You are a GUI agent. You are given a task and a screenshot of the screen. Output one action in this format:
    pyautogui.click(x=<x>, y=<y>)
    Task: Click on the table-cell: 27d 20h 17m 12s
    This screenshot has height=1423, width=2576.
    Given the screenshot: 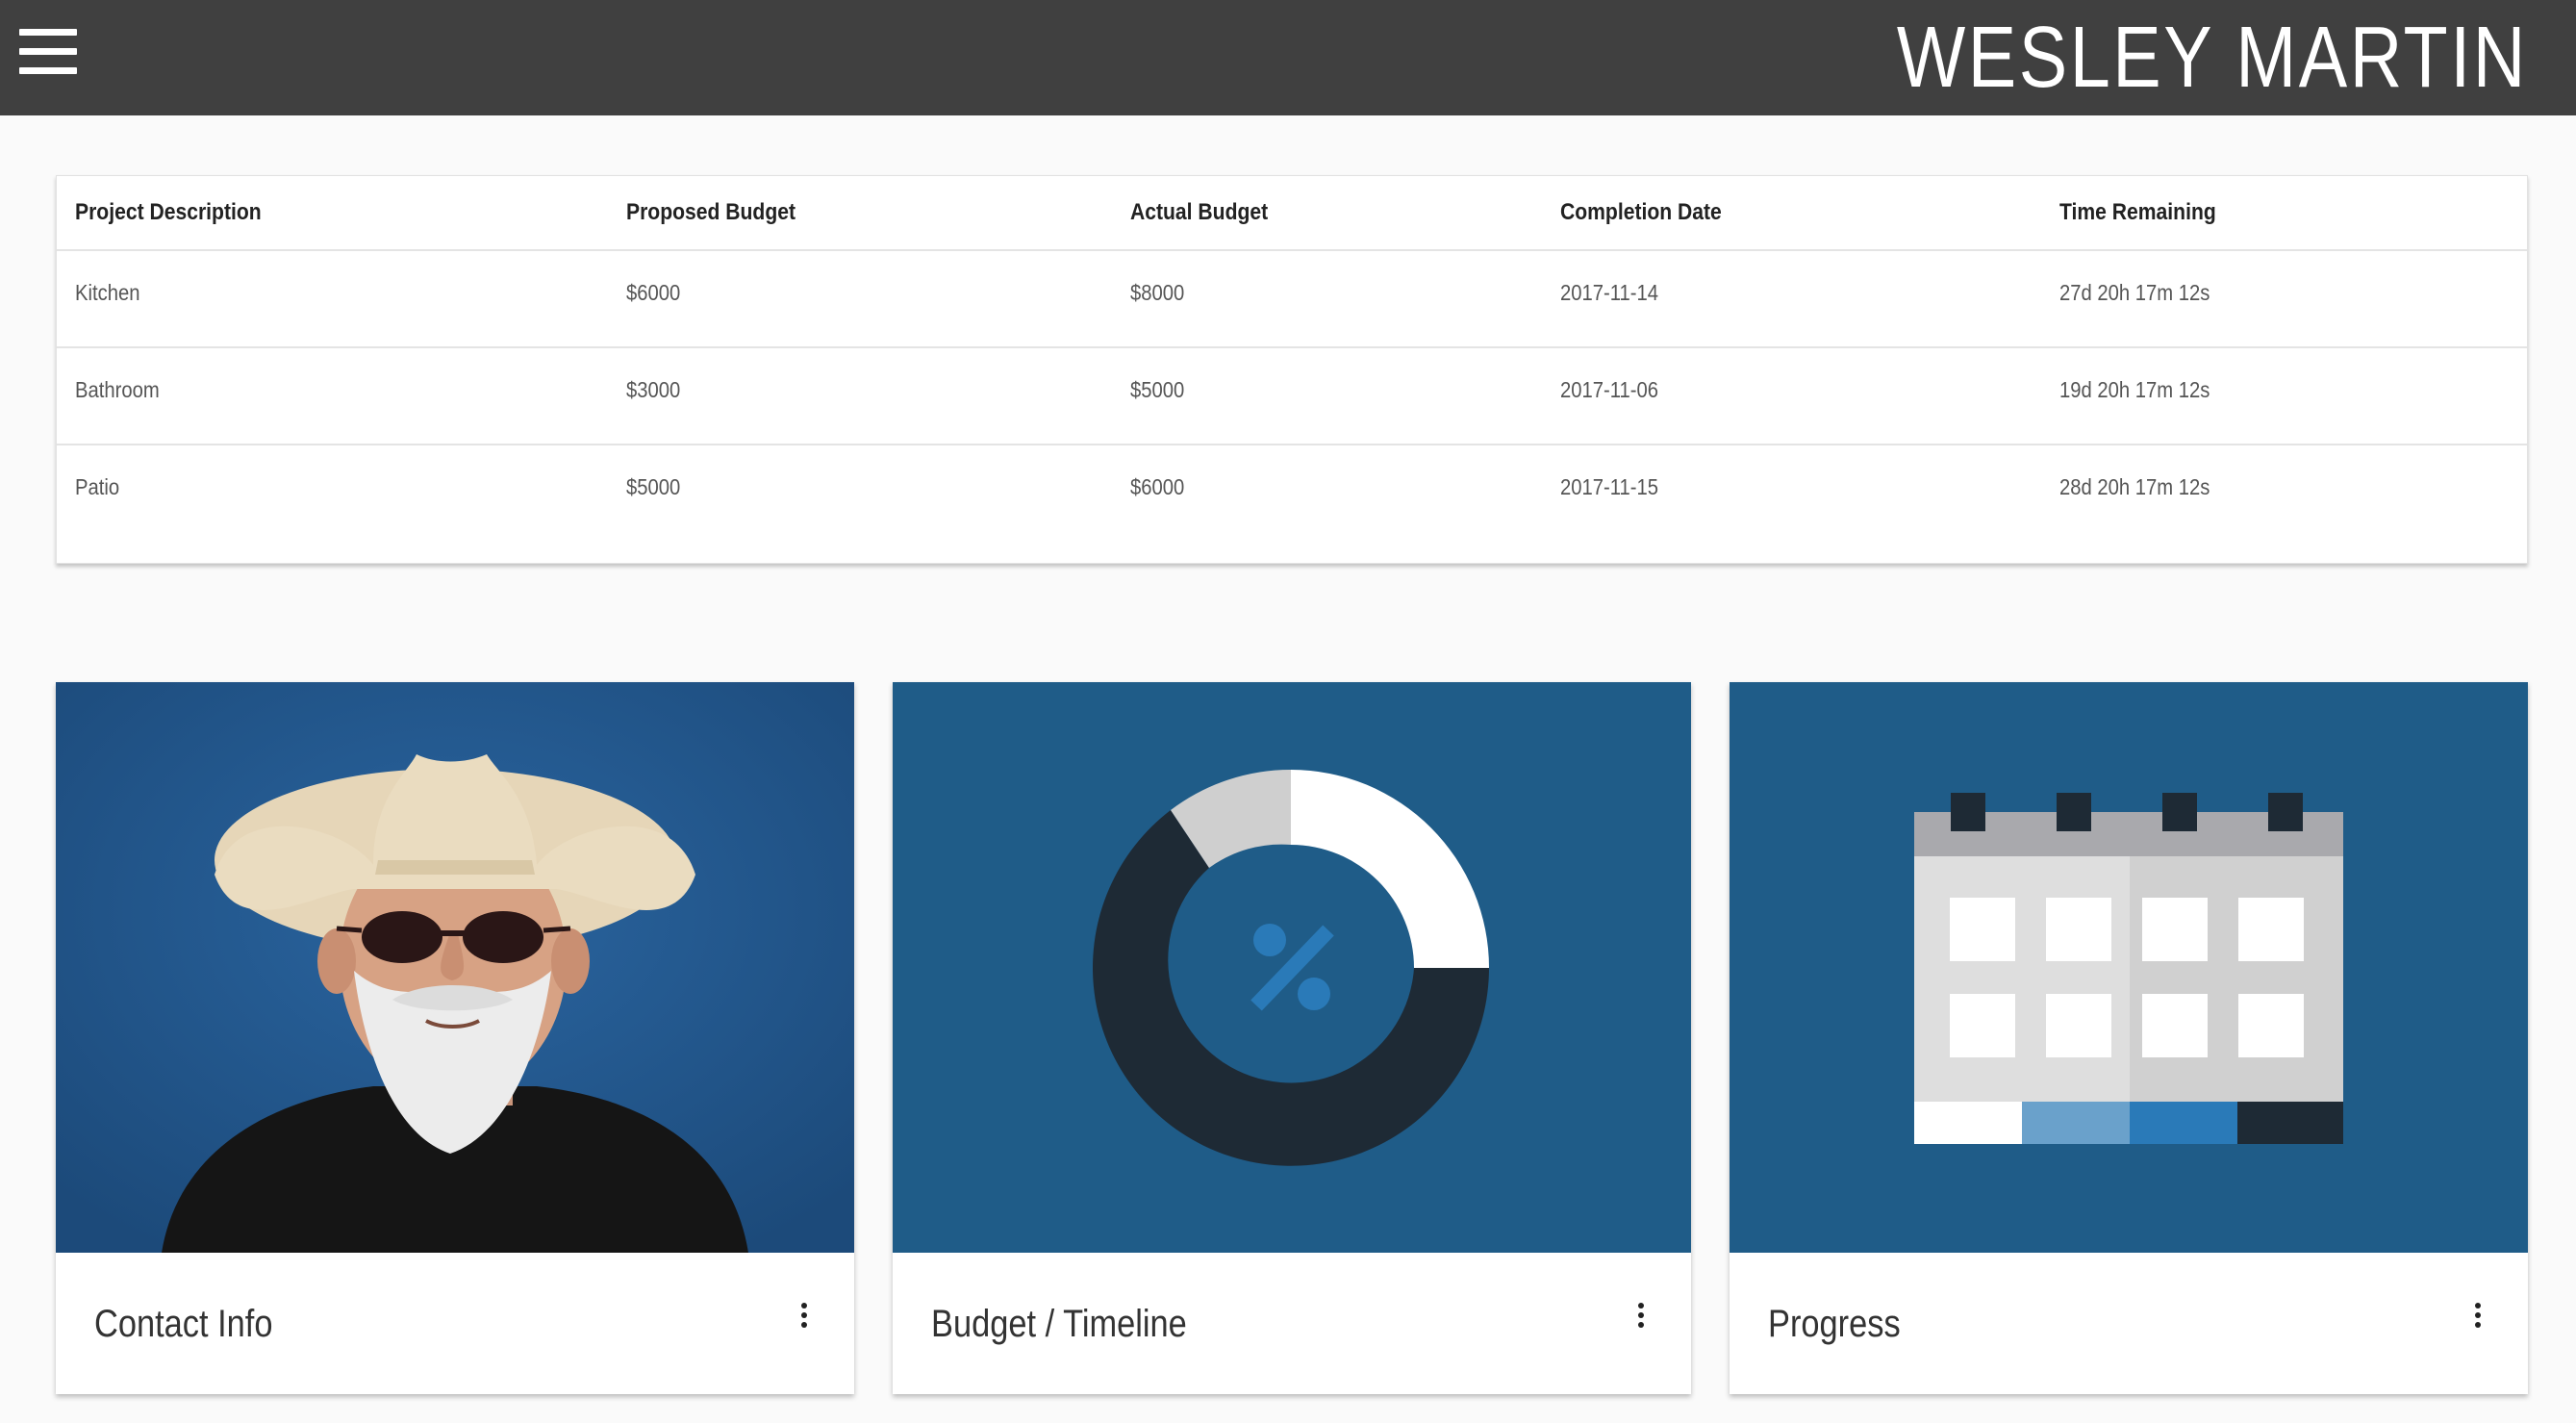 What is the action you would take?
    pyautogui.click(x=2134, y=292)
    